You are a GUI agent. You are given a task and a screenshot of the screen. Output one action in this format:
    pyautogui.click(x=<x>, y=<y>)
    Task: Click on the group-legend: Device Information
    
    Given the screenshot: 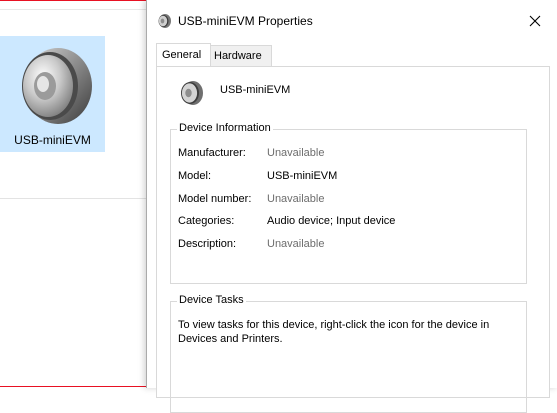 What is the action you would take?
    pyautogui.click(x=225, y=128)
    